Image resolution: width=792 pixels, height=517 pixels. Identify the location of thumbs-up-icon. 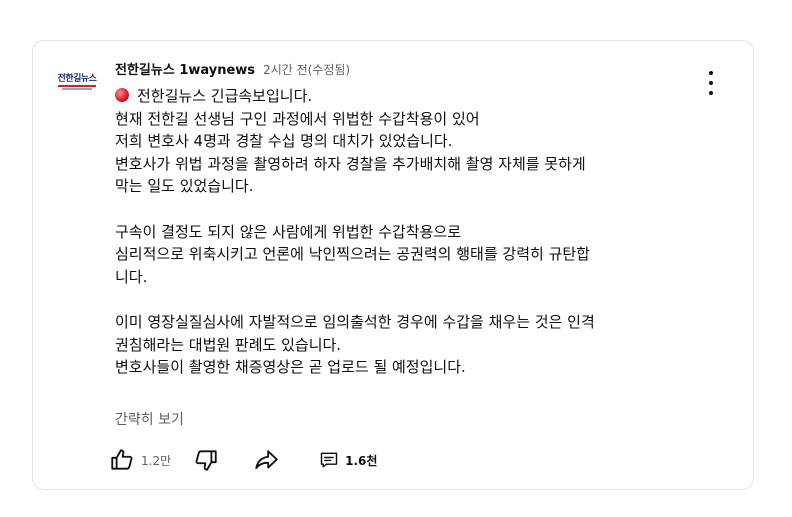
(122, 459).